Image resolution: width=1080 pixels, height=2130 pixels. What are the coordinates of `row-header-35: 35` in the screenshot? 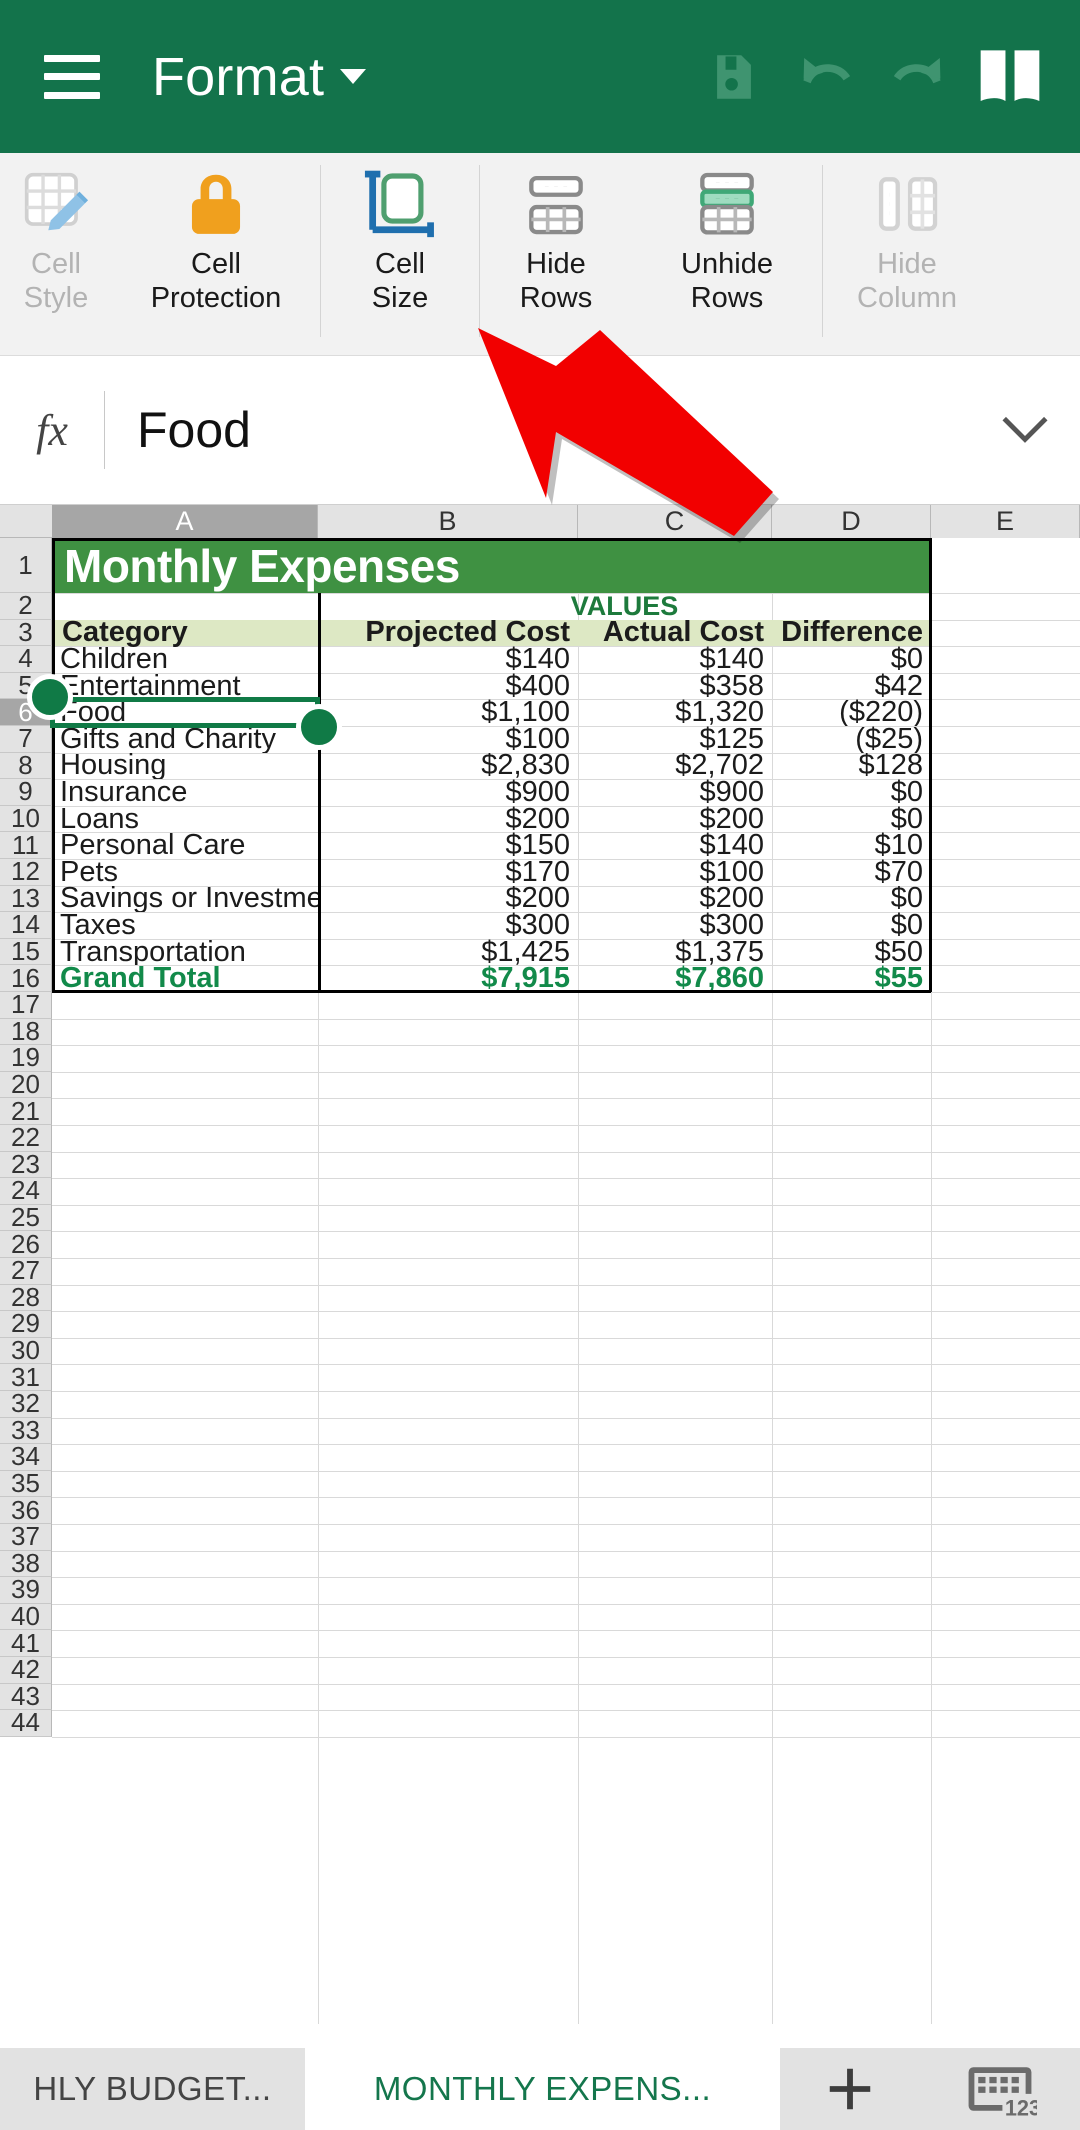 It's located at (26, 1483).